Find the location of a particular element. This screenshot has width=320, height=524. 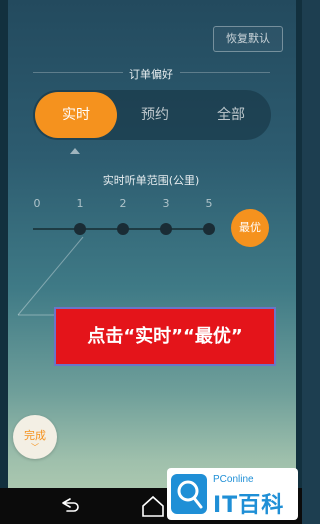

option-reserve: 预约 is located at coordinates (155, 115).